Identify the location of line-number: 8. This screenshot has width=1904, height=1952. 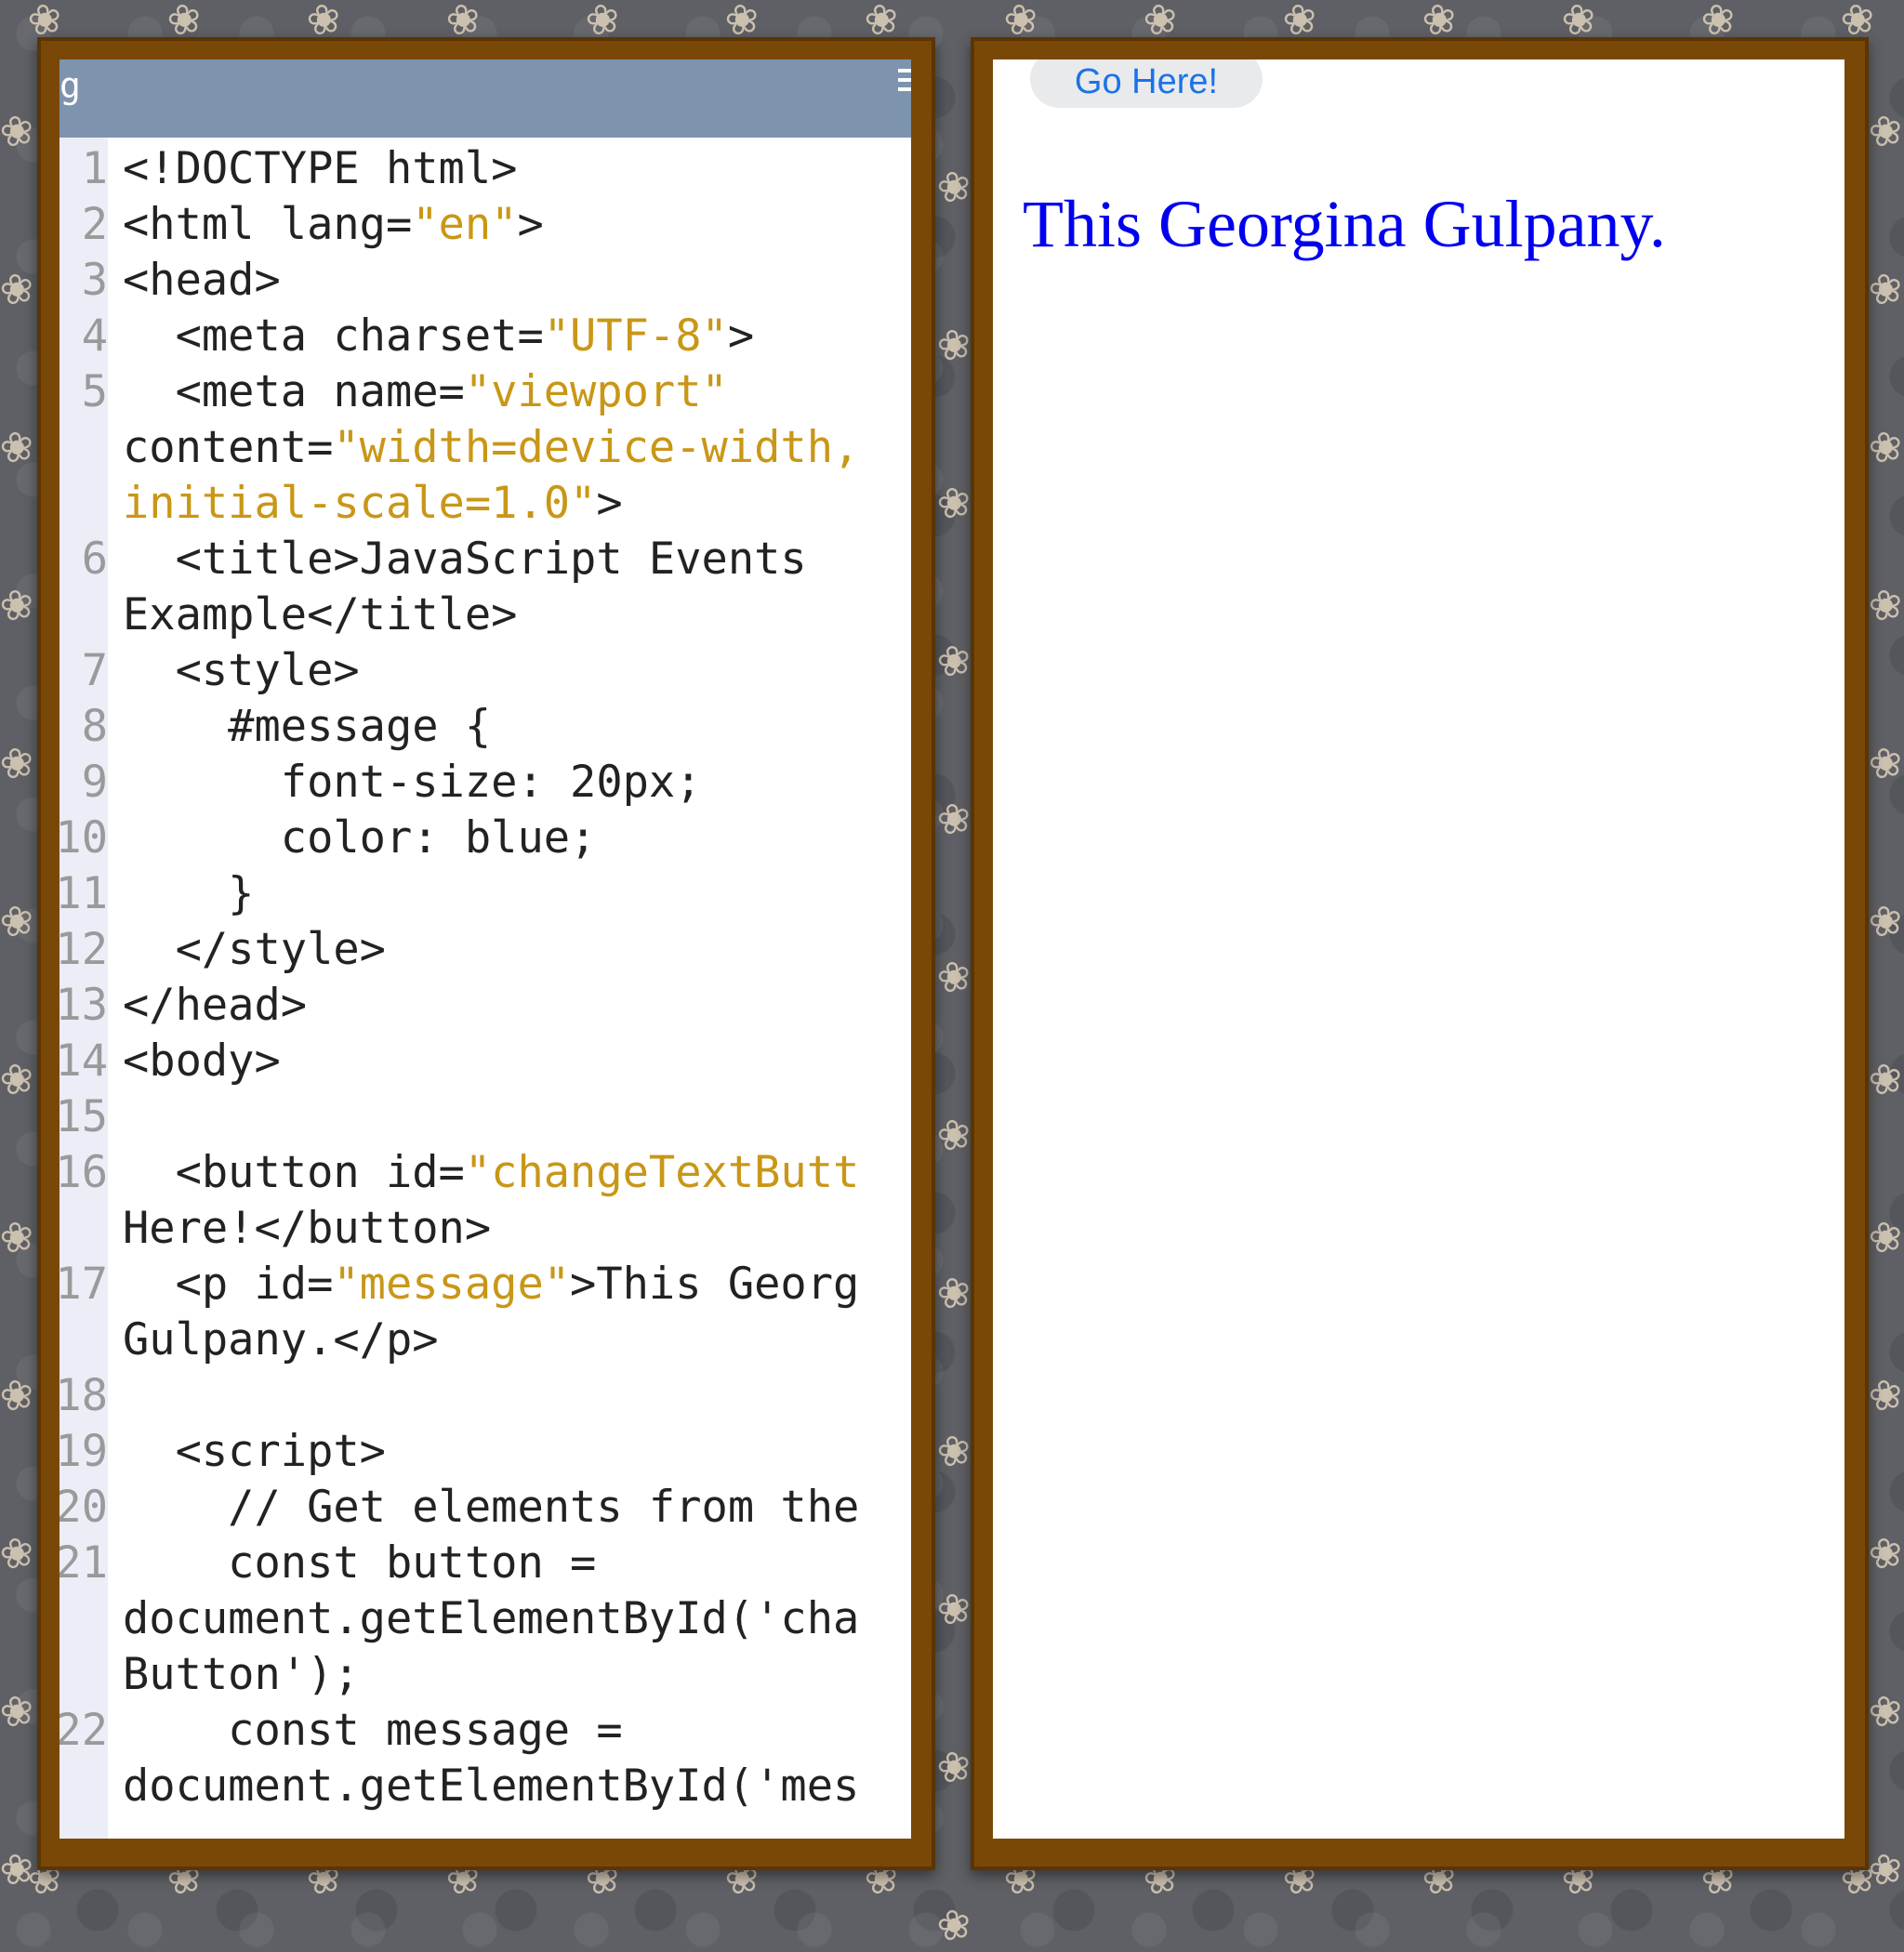
(94, 726).